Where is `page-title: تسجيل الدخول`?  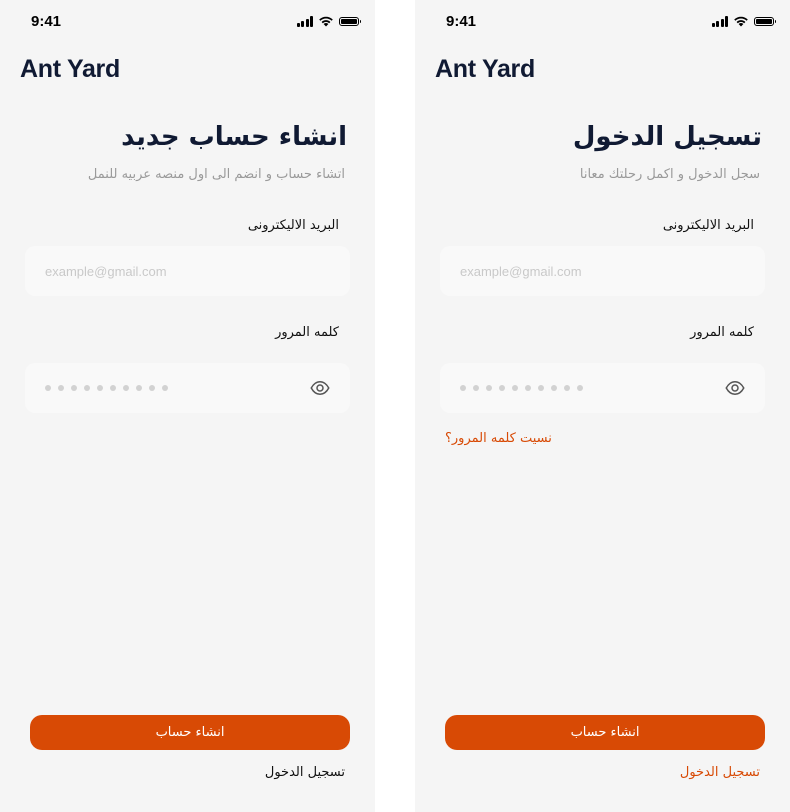 page-title: تسجيل الدخول is located at coordinates (667, 137).